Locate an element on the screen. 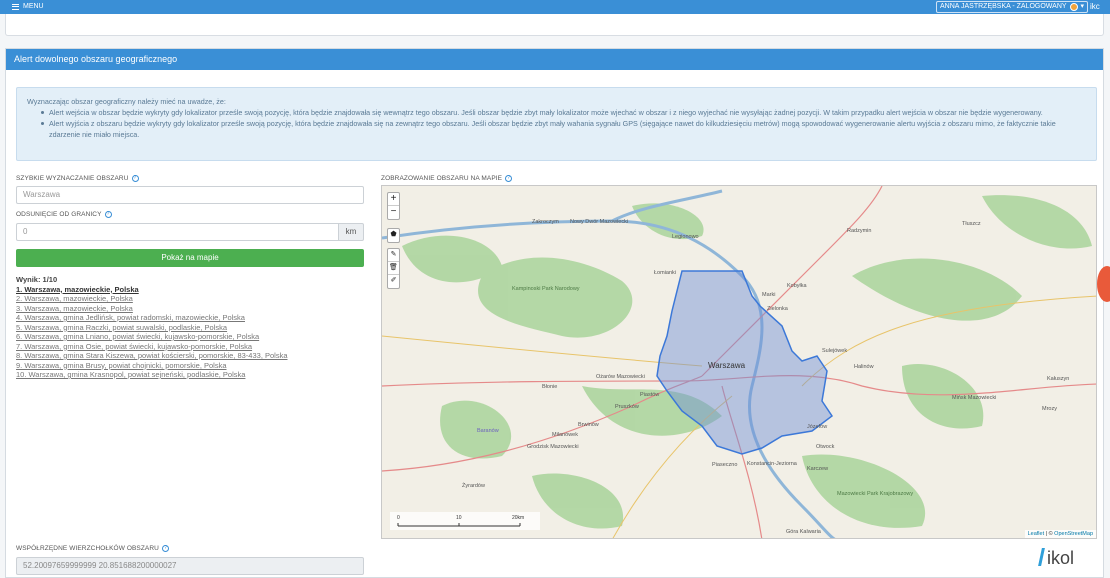  zoom-control: + − is located at coordinates (393, 206).